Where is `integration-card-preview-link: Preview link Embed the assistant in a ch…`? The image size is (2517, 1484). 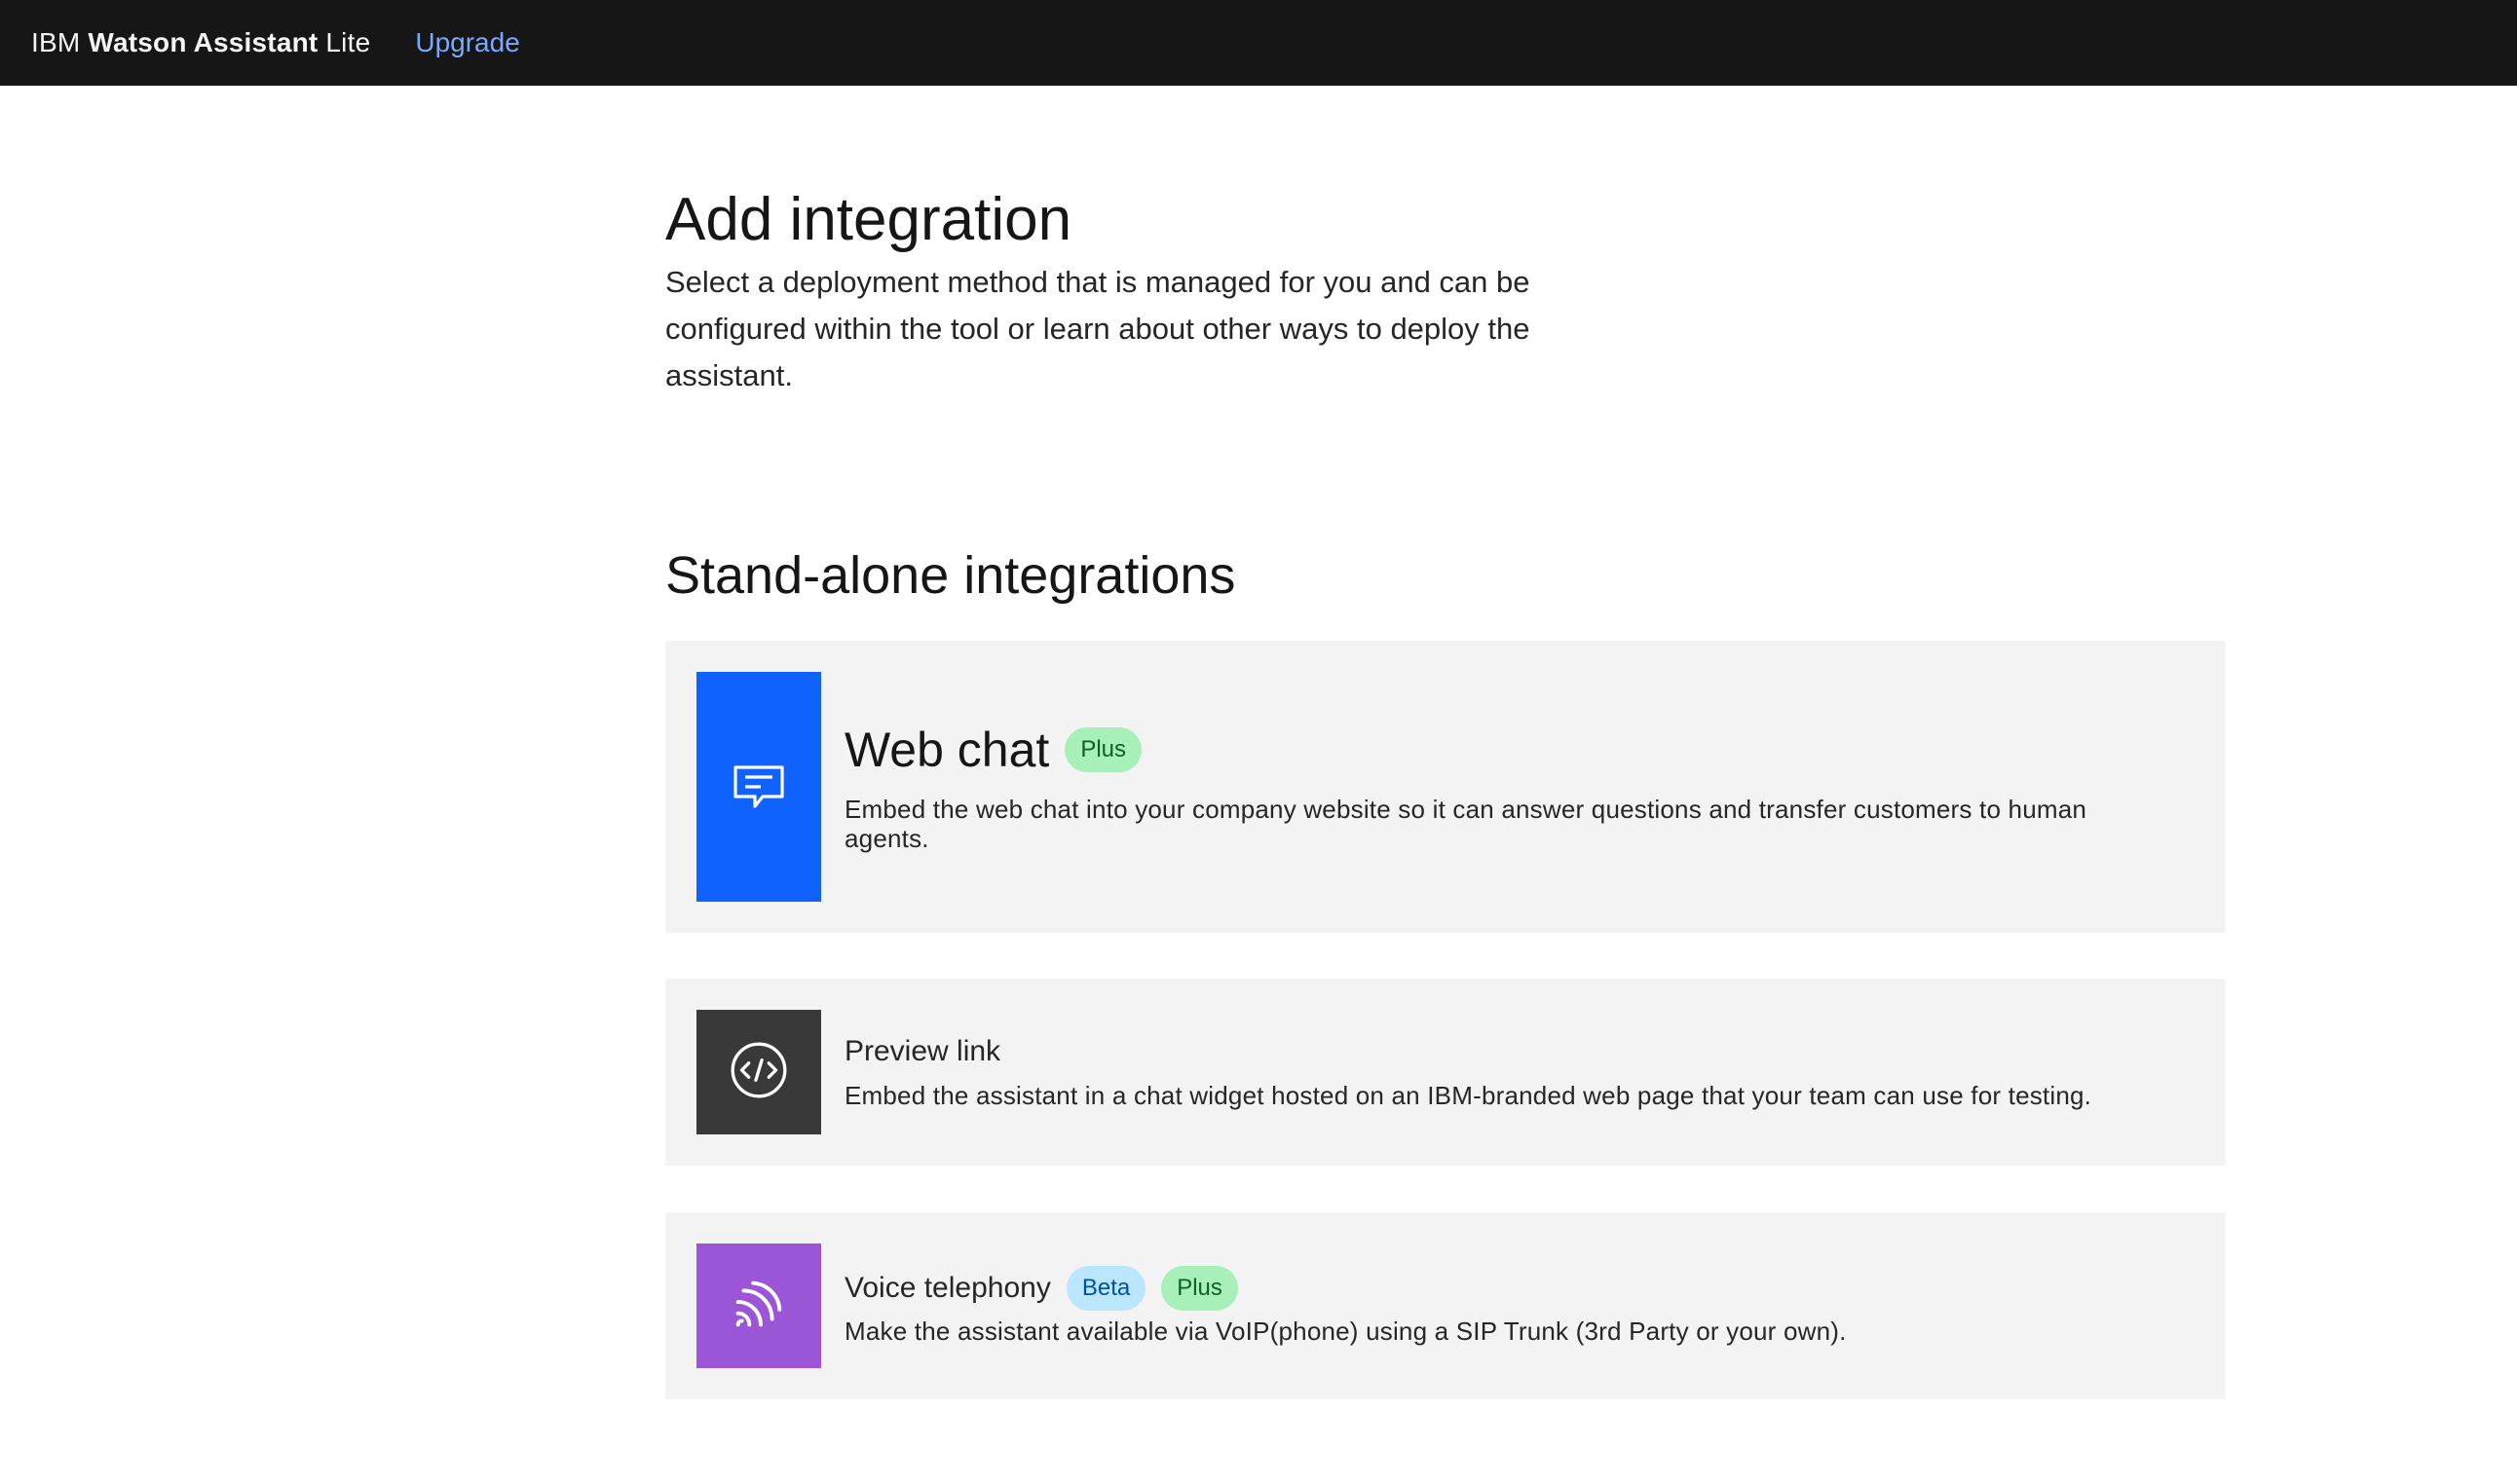
integration-card-preview-link: Preview link Embed the assistant in a ch… is located at coordinates (1445, 1072).